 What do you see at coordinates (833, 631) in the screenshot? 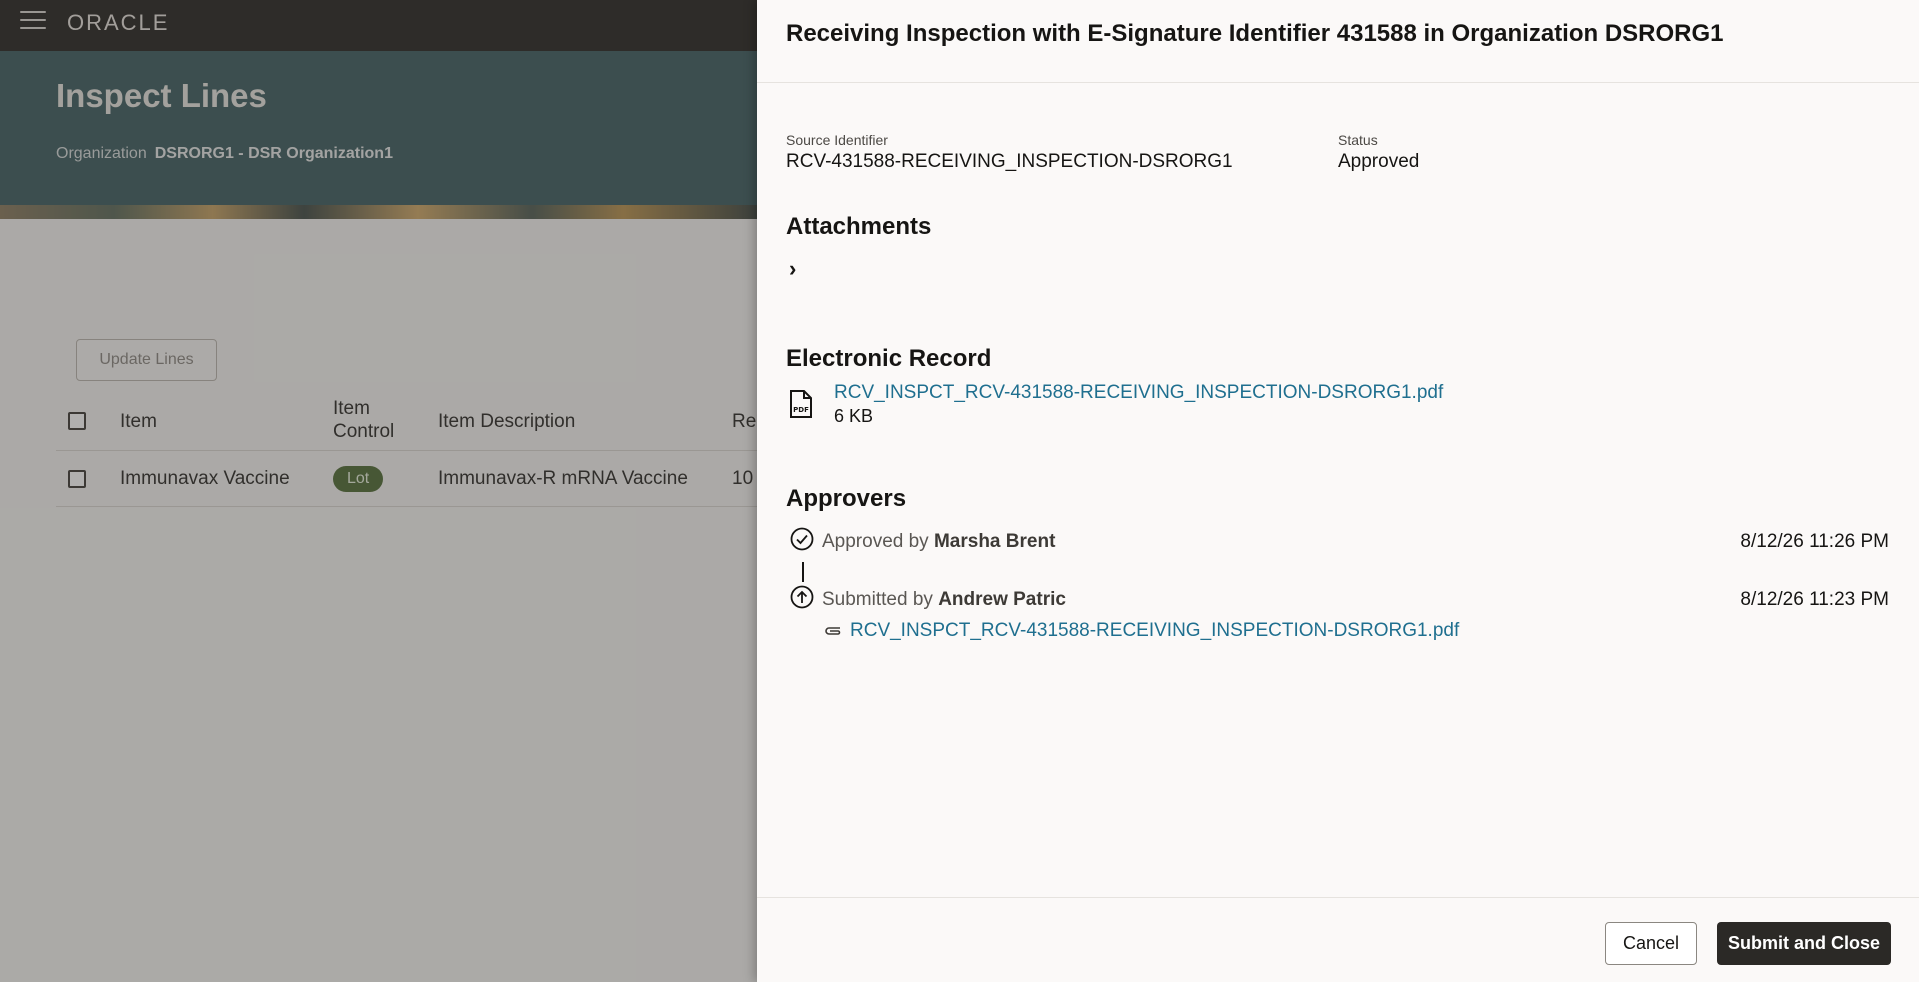
I see `paperclip-icon` at bounding box center [833, 631].